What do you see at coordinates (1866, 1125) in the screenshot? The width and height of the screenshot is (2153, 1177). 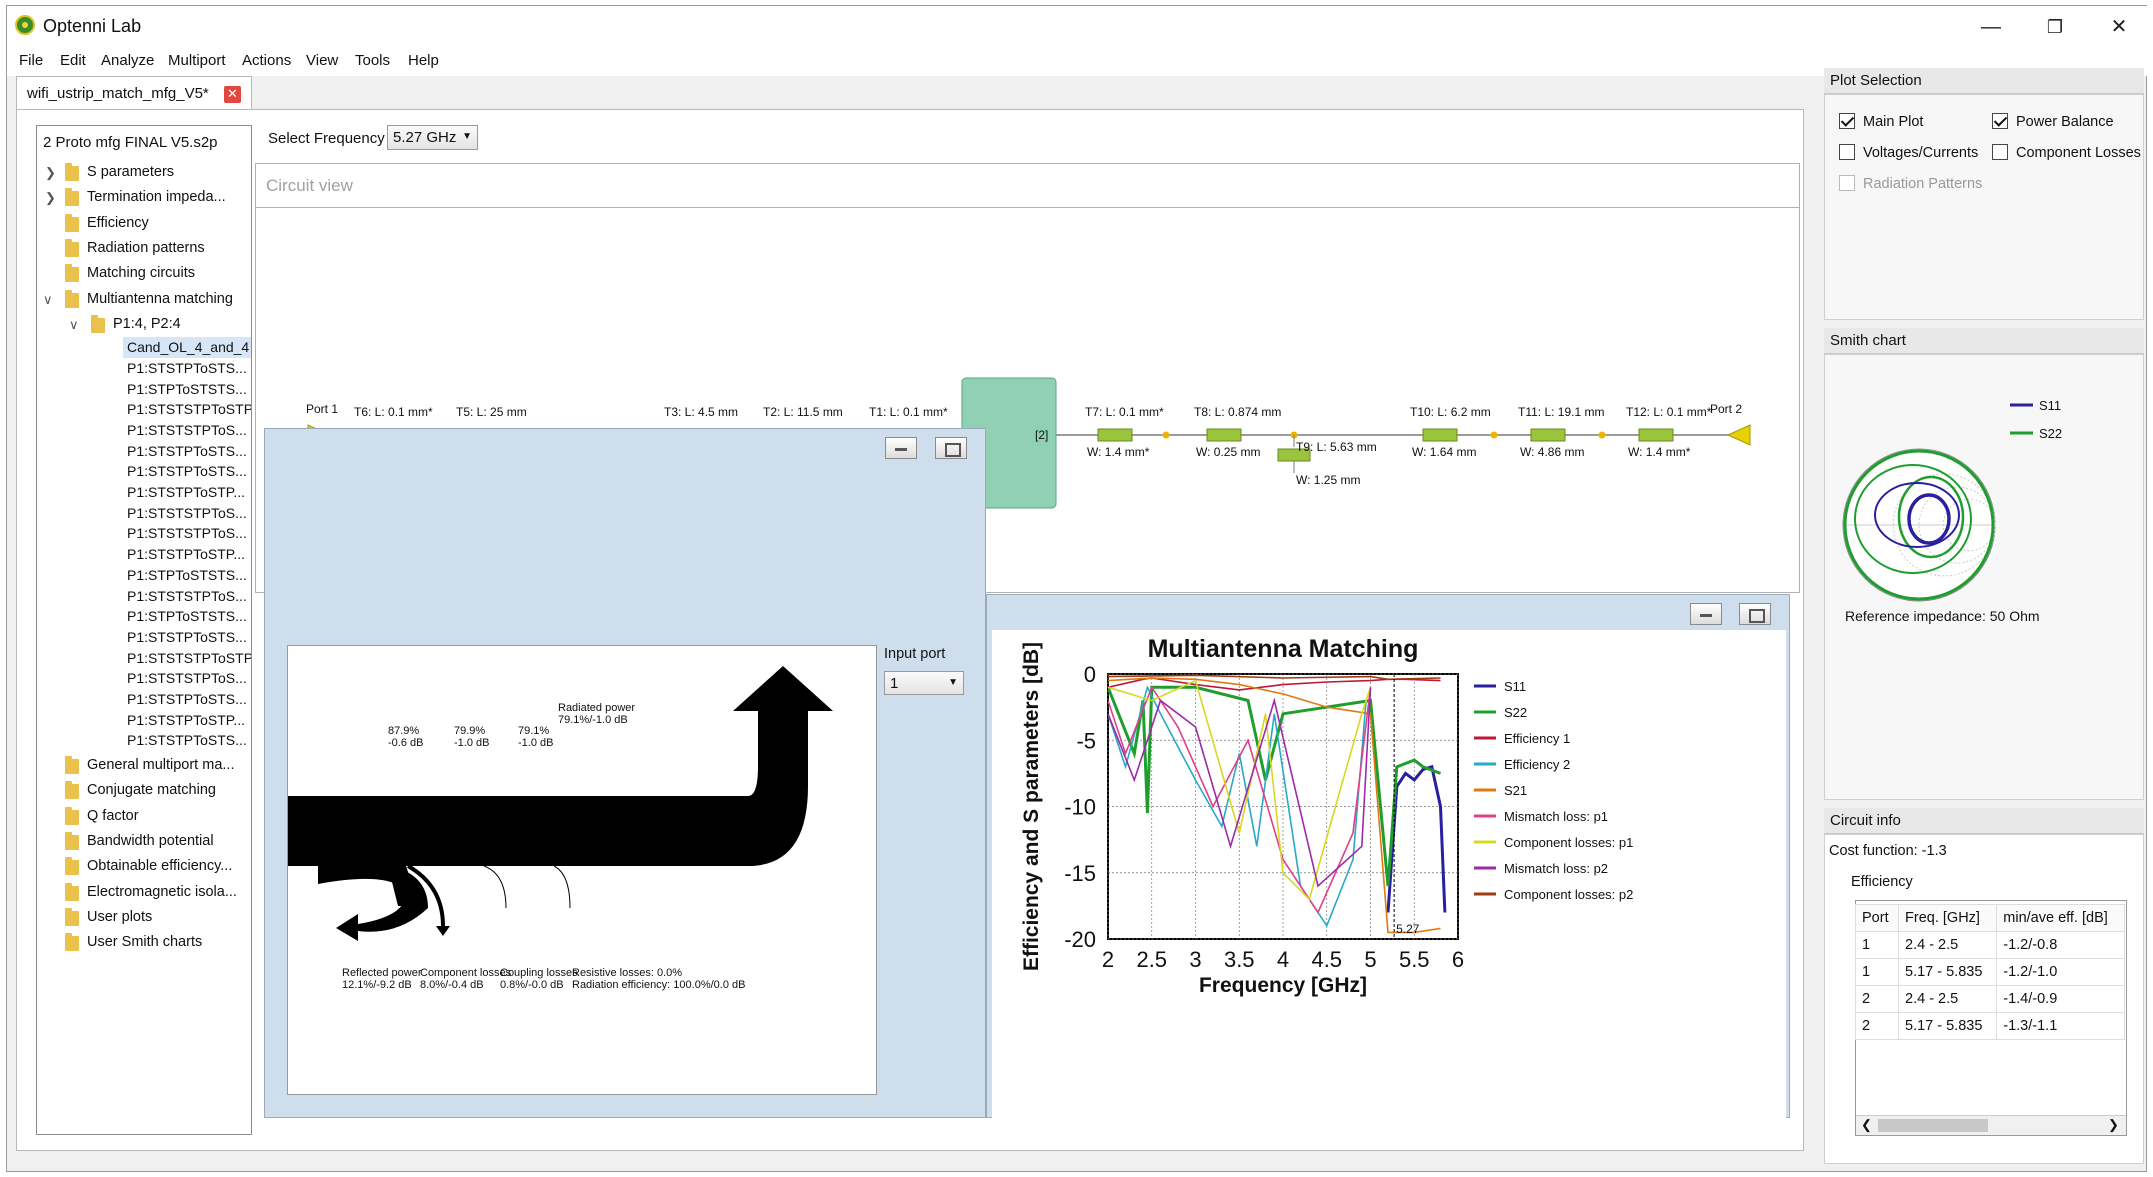 I see `scroll-left-icon: ❮` at bounding box center [1866, 1125].